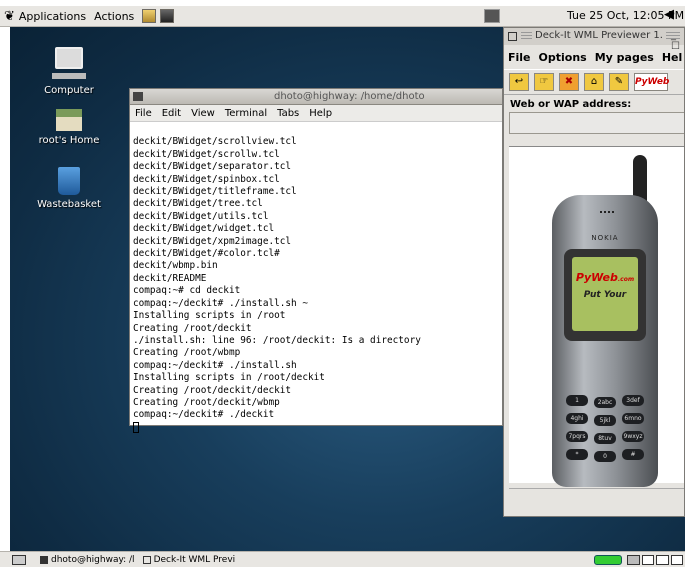  Describe the element at coordinates (608, 560) in the screenshot. I see `battery-icon` at that location.